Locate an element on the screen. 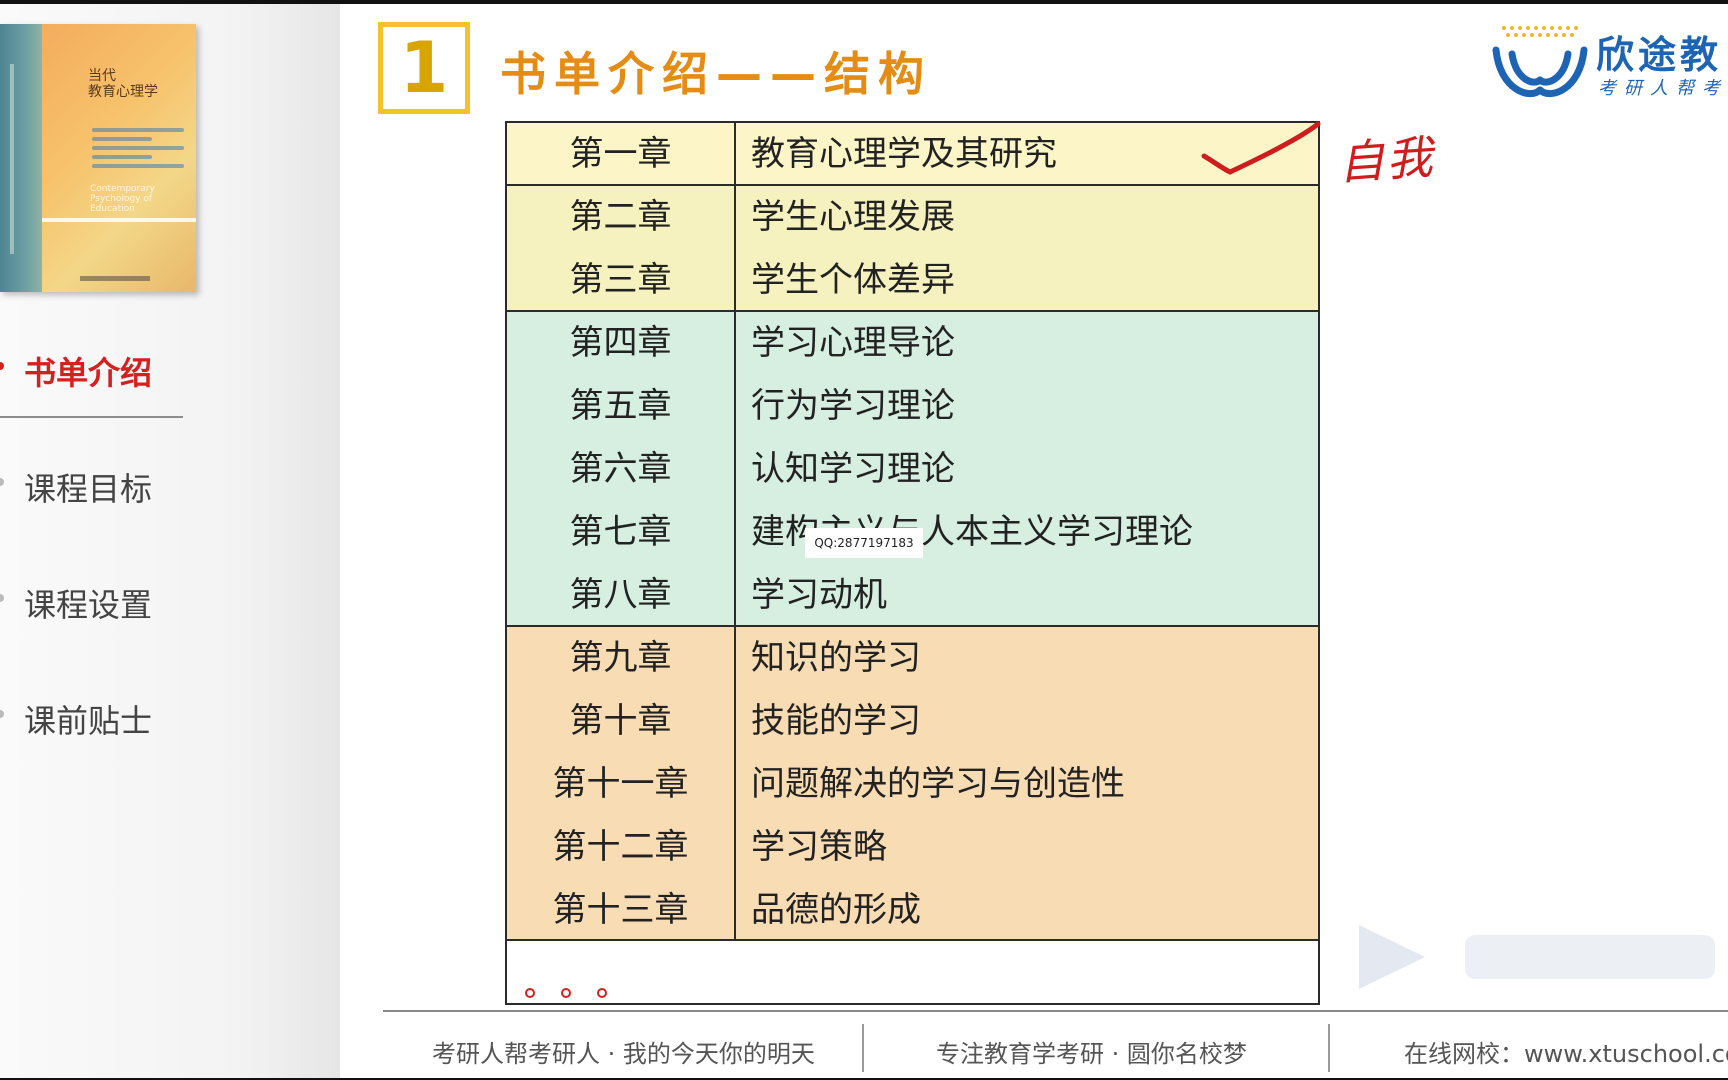 The height and width of the screenshot is (1080, 1728). nav-item-label: 书单介绍 is located at coordinates (88, 373).